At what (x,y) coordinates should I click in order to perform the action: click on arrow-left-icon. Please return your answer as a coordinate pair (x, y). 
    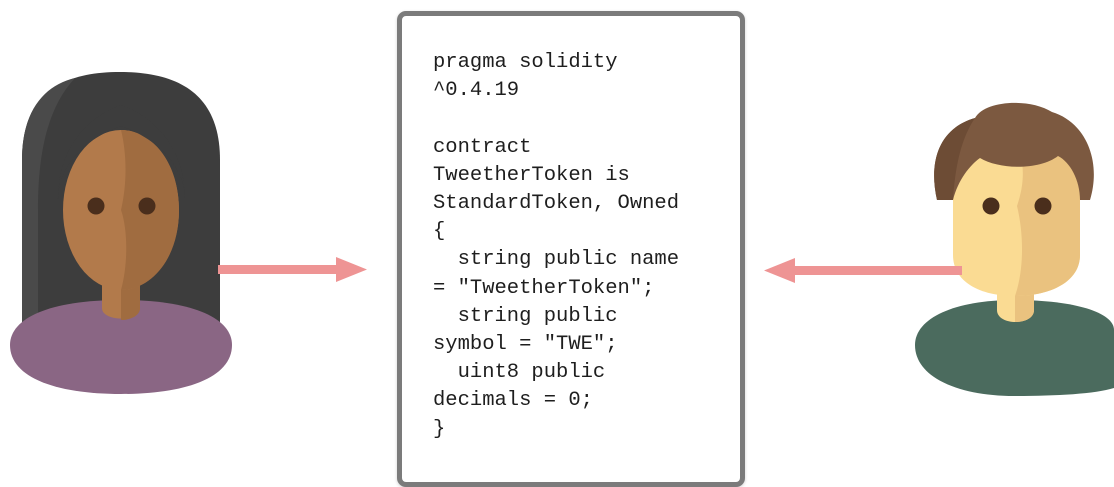
    Looking at the image, I should click on (863, 270).